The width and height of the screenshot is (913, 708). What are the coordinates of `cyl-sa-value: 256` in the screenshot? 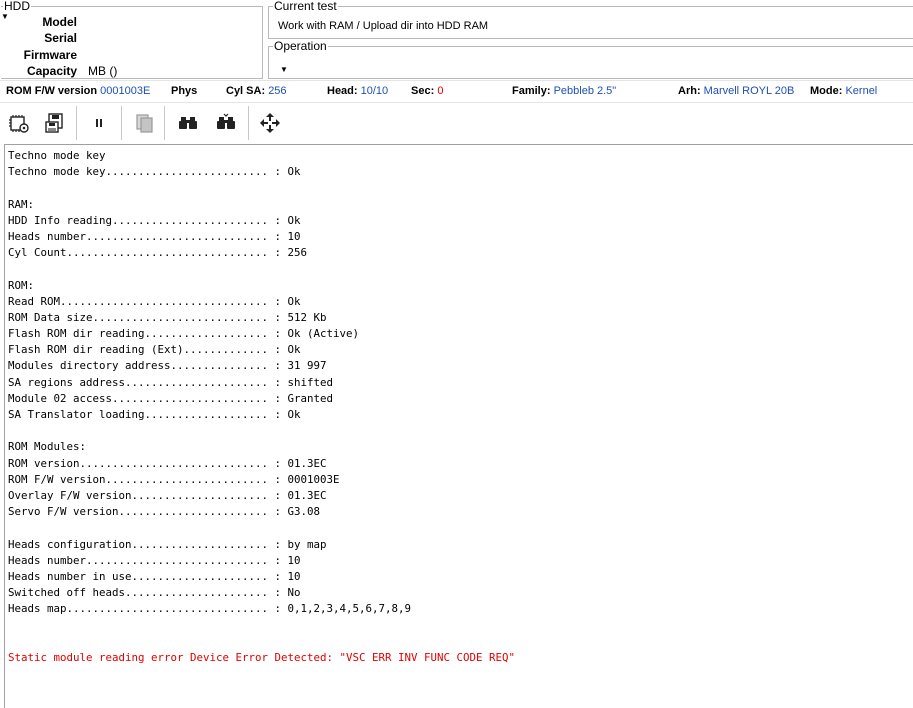 It's located at (277, 91).